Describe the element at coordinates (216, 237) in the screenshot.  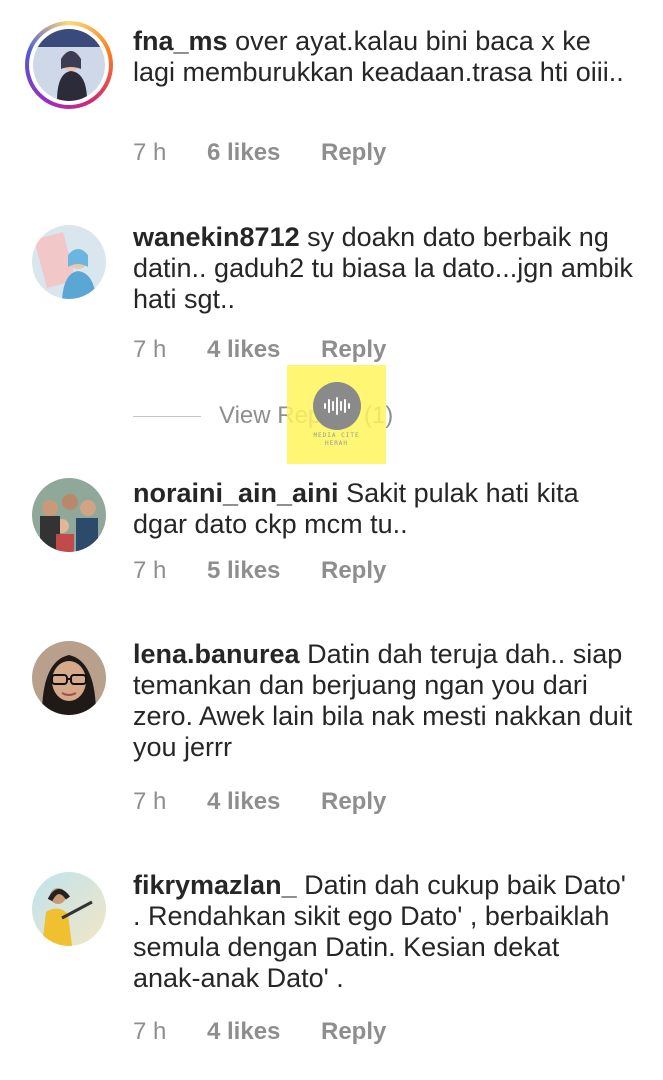
I see `comment-username: wanekin8712` at that location.